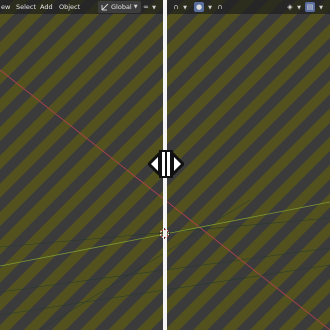 The width and height of the screenshot is (330, 330). I want to click on menu-add: Add, so click(46, 7).